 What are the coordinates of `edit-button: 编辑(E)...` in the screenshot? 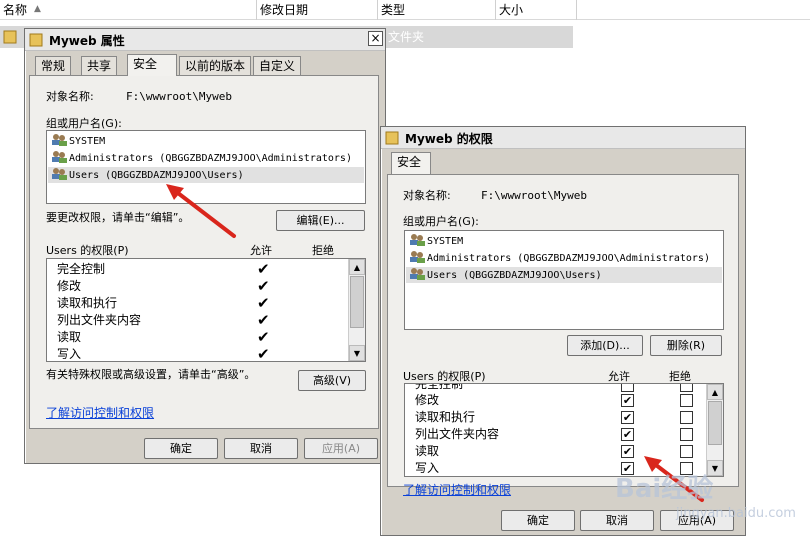 It's located at (320, 220).